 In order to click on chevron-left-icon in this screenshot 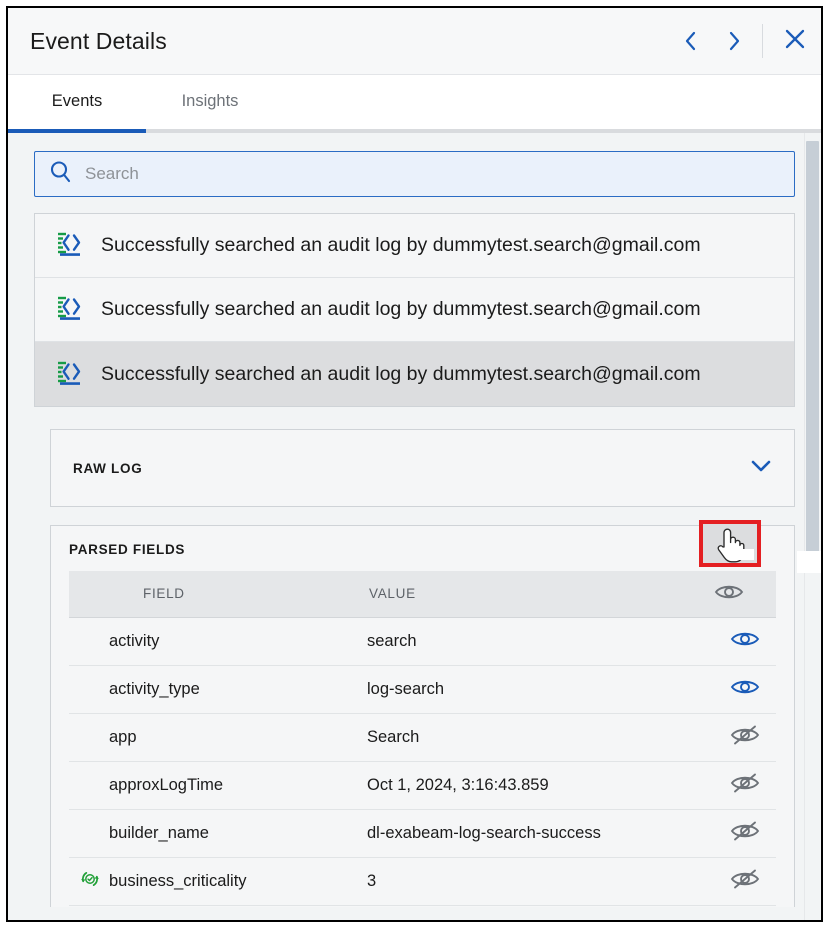, I will do `click(690, 41)`.